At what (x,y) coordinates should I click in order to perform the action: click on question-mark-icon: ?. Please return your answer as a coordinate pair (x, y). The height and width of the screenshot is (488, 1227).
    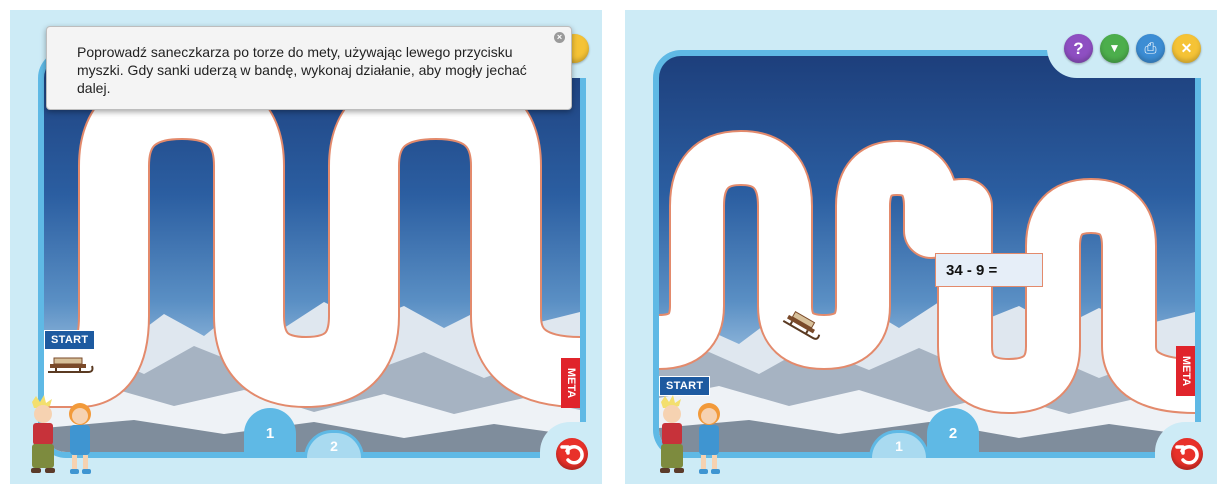
    Looking at the image, I should click on (1078, 48).